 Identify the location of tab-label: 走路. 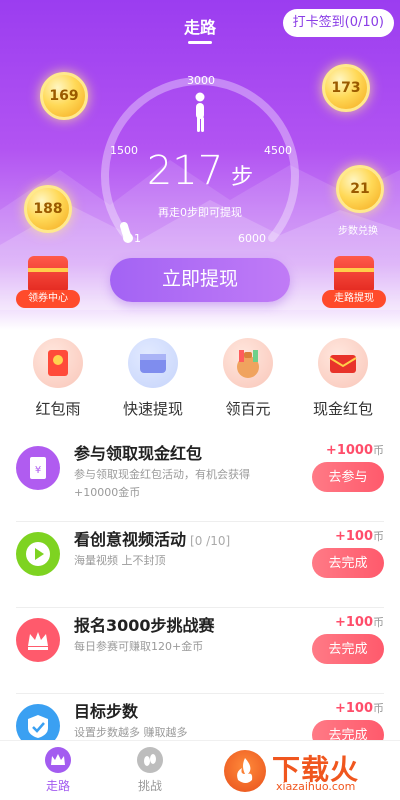
(57, 786).